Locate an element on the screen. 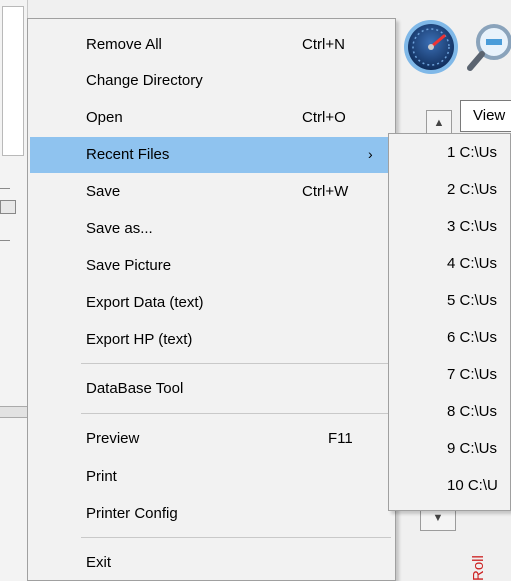  recent-file-label: 9 C:\Us is located at coordinates (472, 448).